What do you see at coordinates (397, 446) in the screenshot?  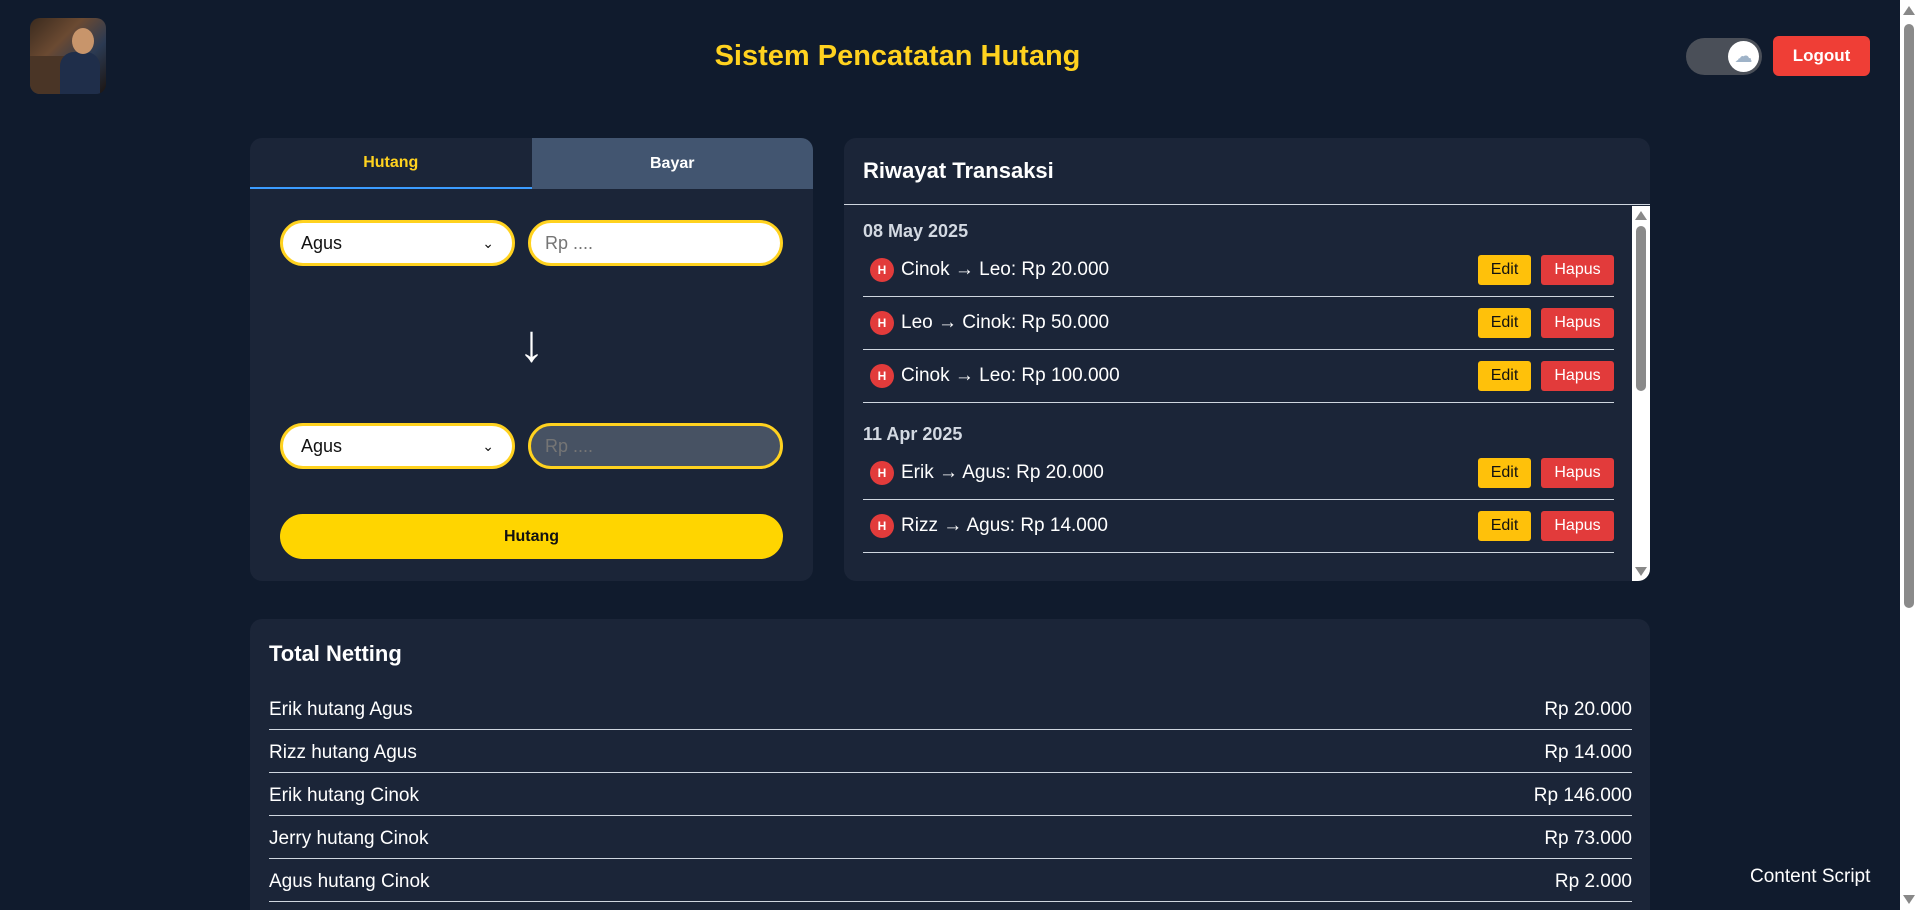 I see `to-person-select: Agus ⌄` at bounding box center [397, 446].